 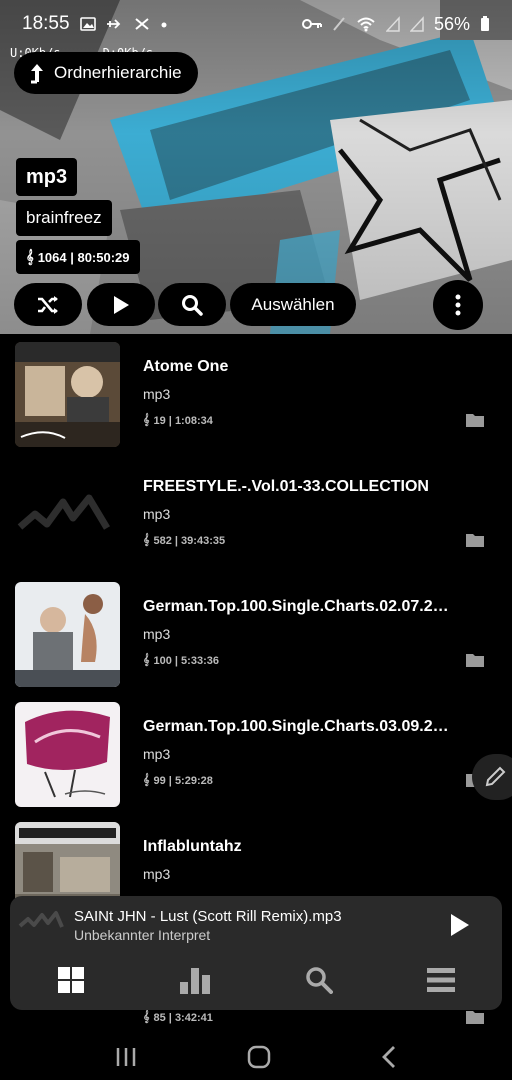 I want to click on play-icon, so click(x=121, y=304).